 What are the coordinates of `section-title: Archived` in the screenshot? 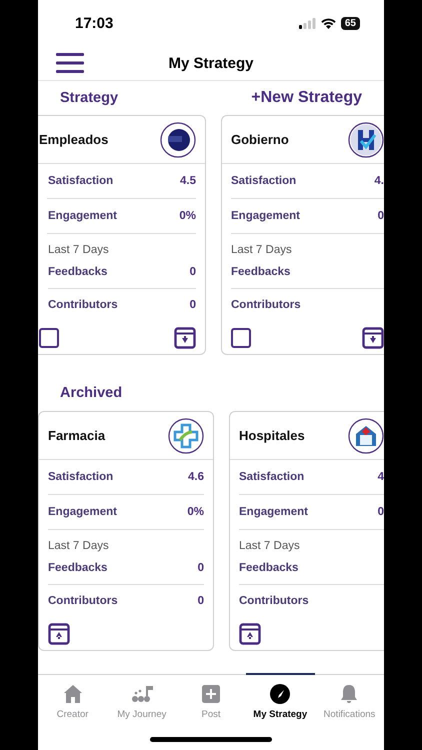 It's located at (91, 393).